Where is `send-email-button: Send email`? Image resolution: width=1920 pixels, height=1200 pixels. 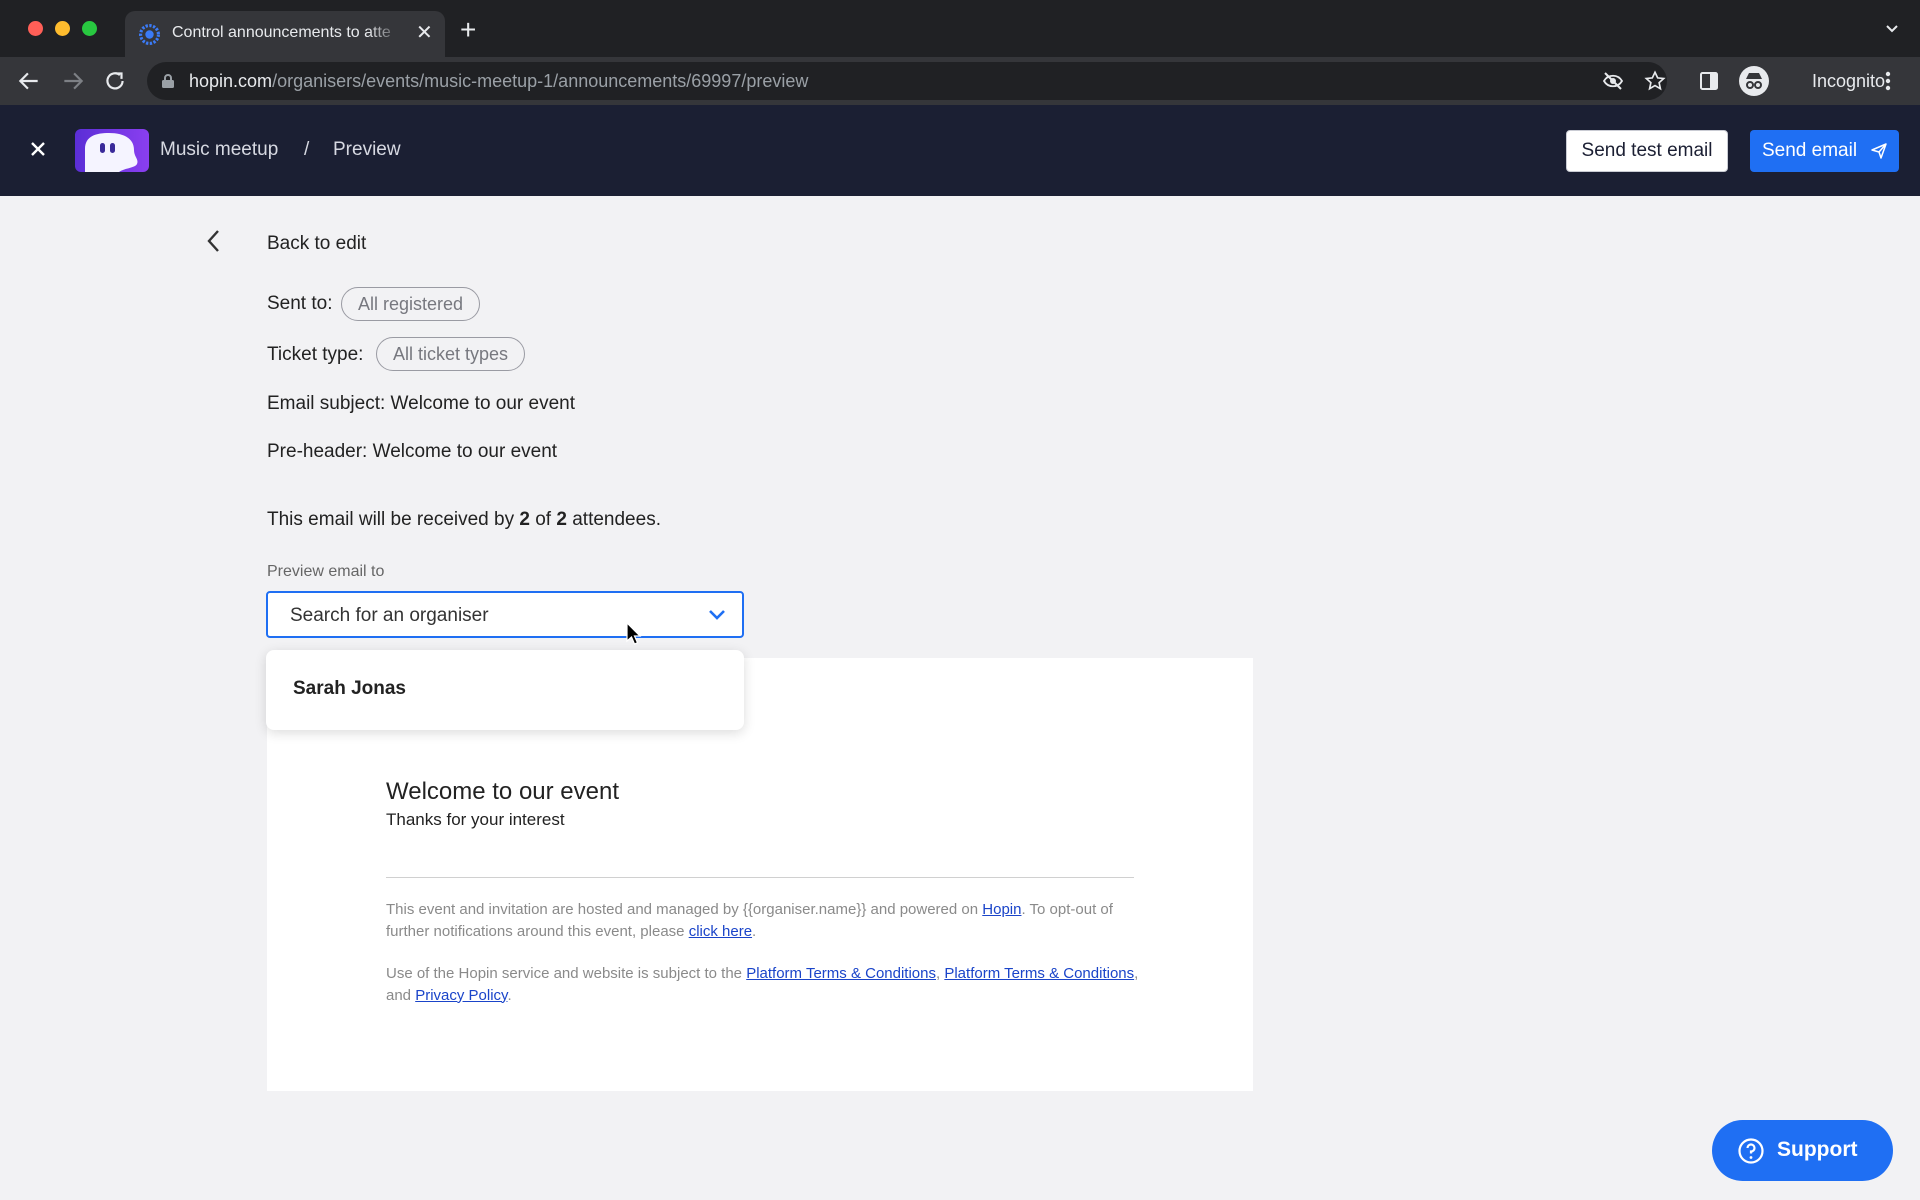 send-email-button: Send email is located at coordinates (1824, 151).